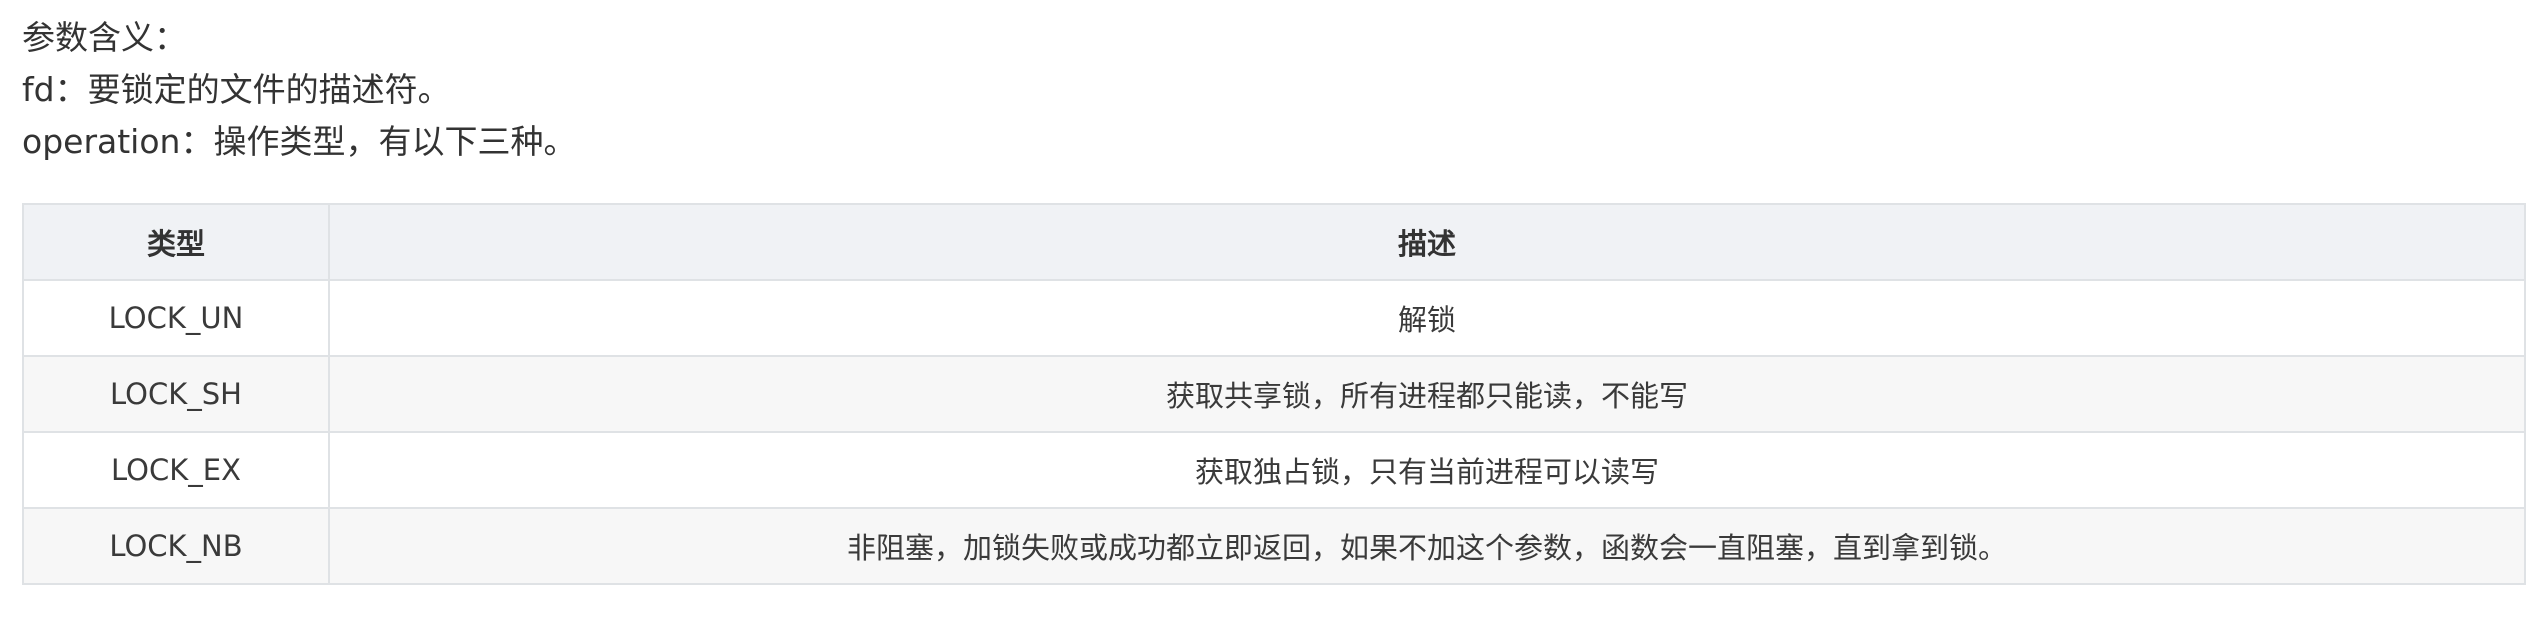 The width and height of the screenshot is (2548, 624). Describe the element at coordinates (1427, 318) in the screenshot. I see `description-cell: 解锁` at that location.